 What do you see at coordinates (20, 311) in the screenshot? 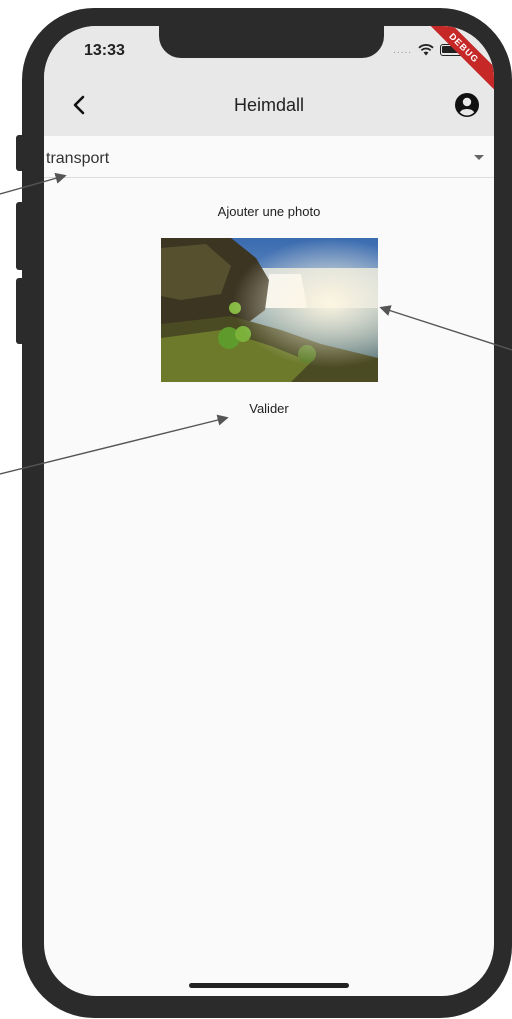
I see `volume-down-button` at bounding box center [20, 311].